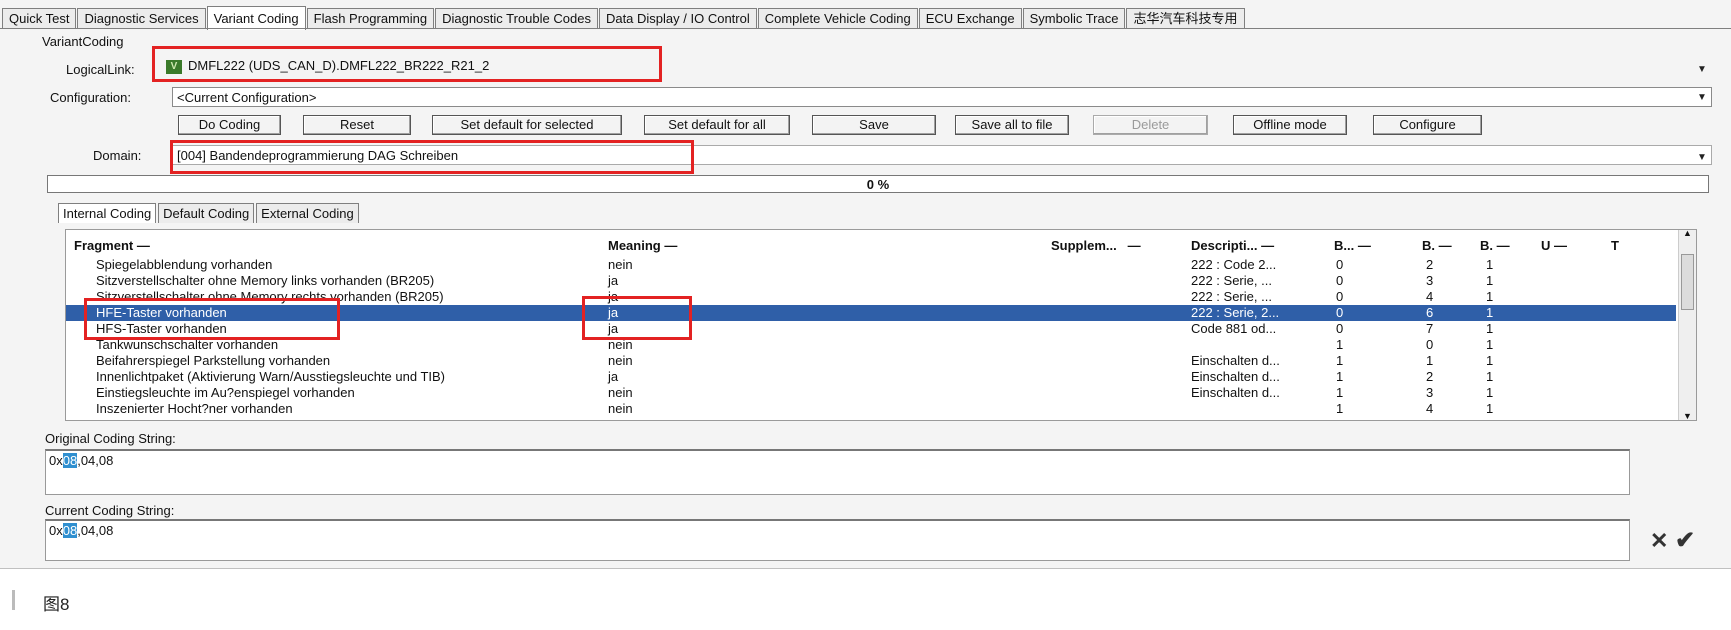  I want to click on current-coding-prefix: 0x, so click(56, 530).